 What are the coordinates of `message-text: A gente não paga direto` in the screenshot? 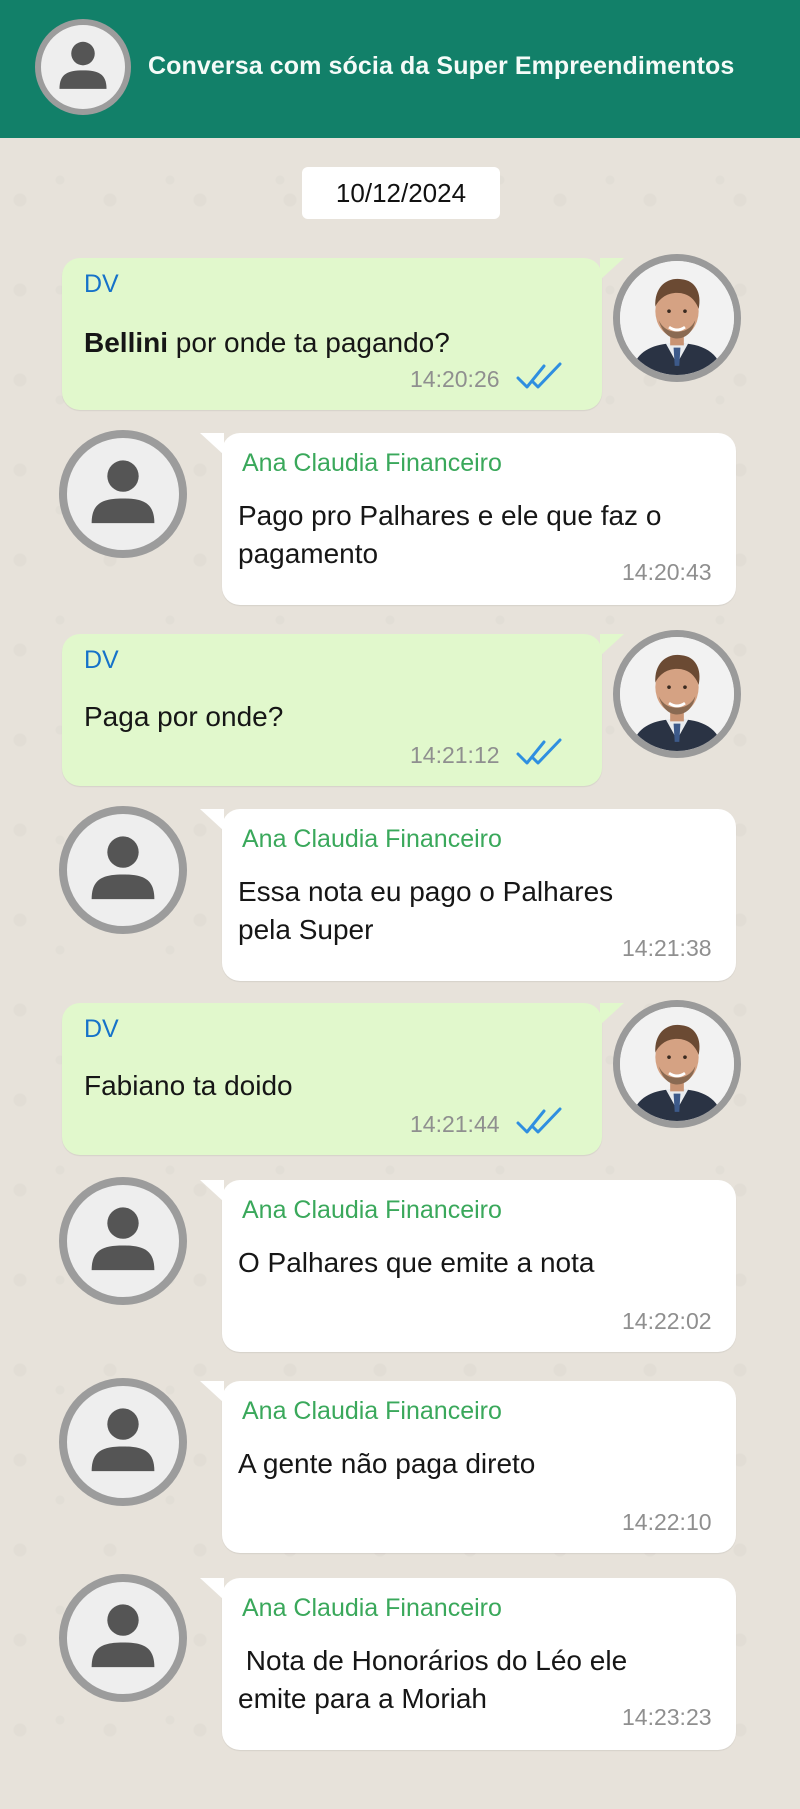 It's located at (387, 1463).